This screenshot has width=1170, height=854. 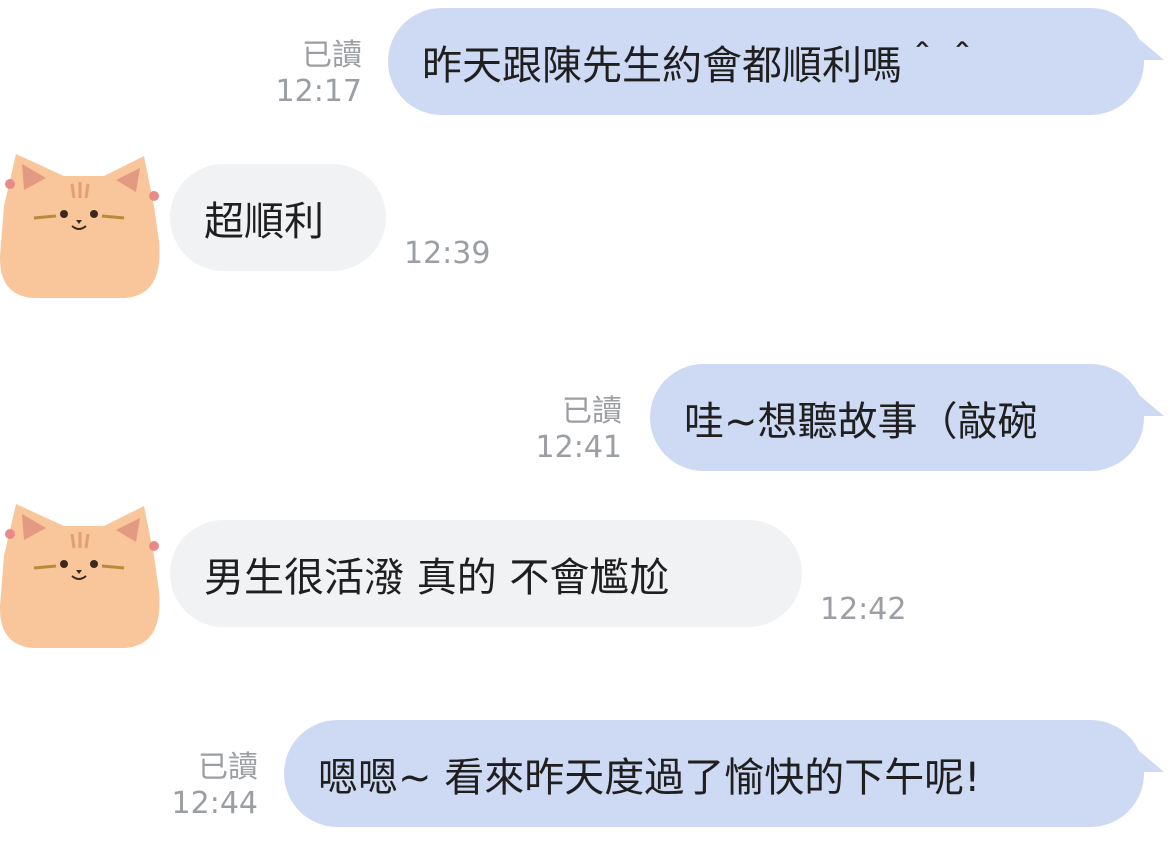 I want to click on read-receipt: 已讀 12:44, so click(x=202, y=786).